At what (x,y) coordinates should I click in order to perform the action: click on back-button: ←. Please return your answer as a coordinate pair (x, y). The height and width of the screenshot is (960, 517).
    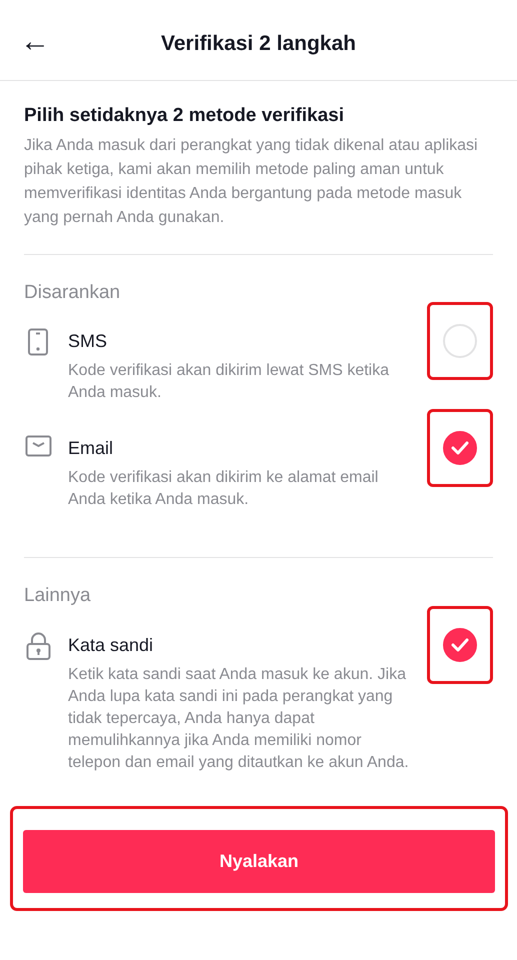
    Looking at the image, I should click on (35, 42).